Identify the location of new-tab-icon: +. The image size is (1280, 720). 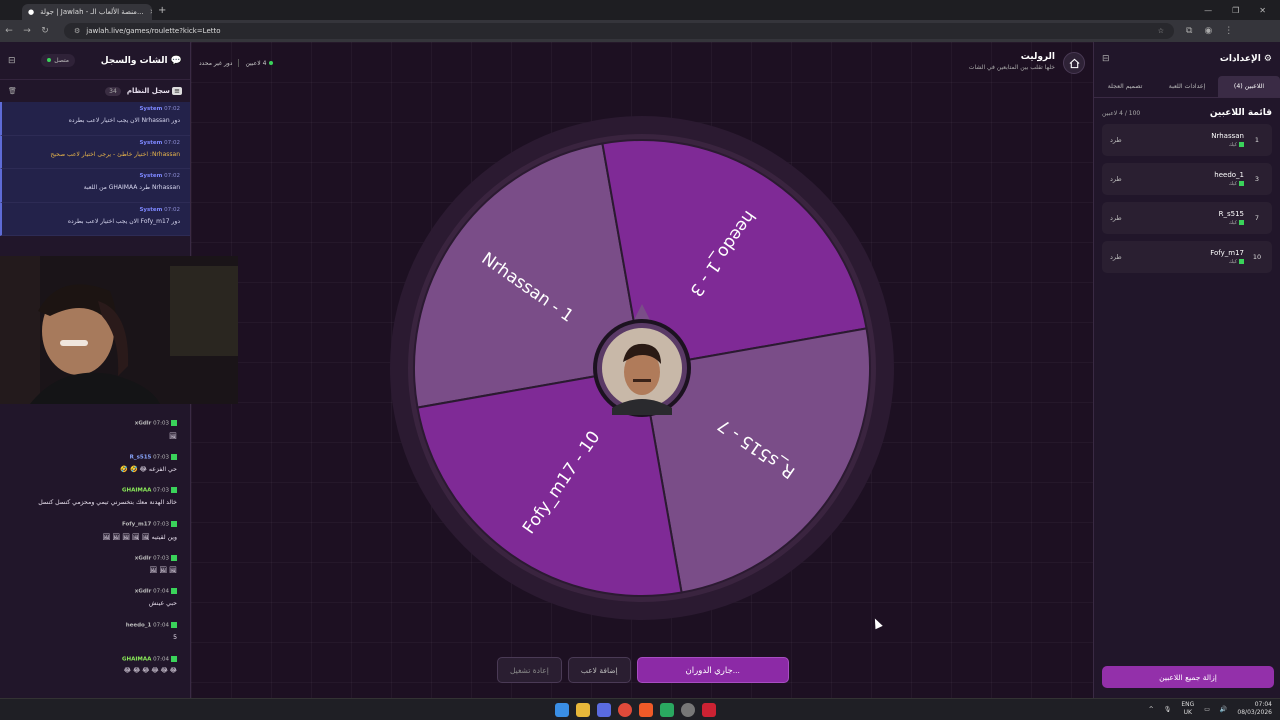
(162, 10).